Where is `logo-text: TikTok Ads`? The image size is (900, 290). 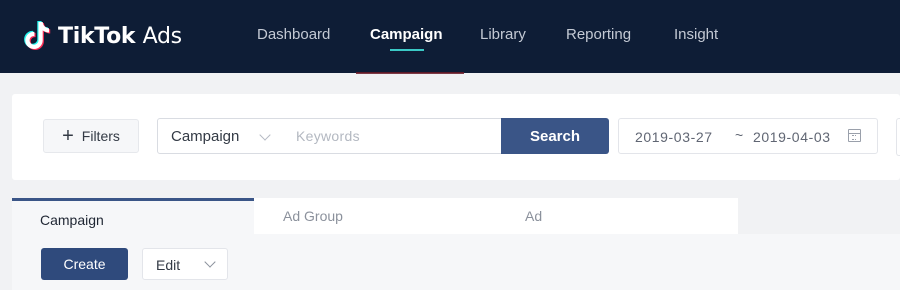 logo-text: TikTok Ads is located at coordinates (120, 36).